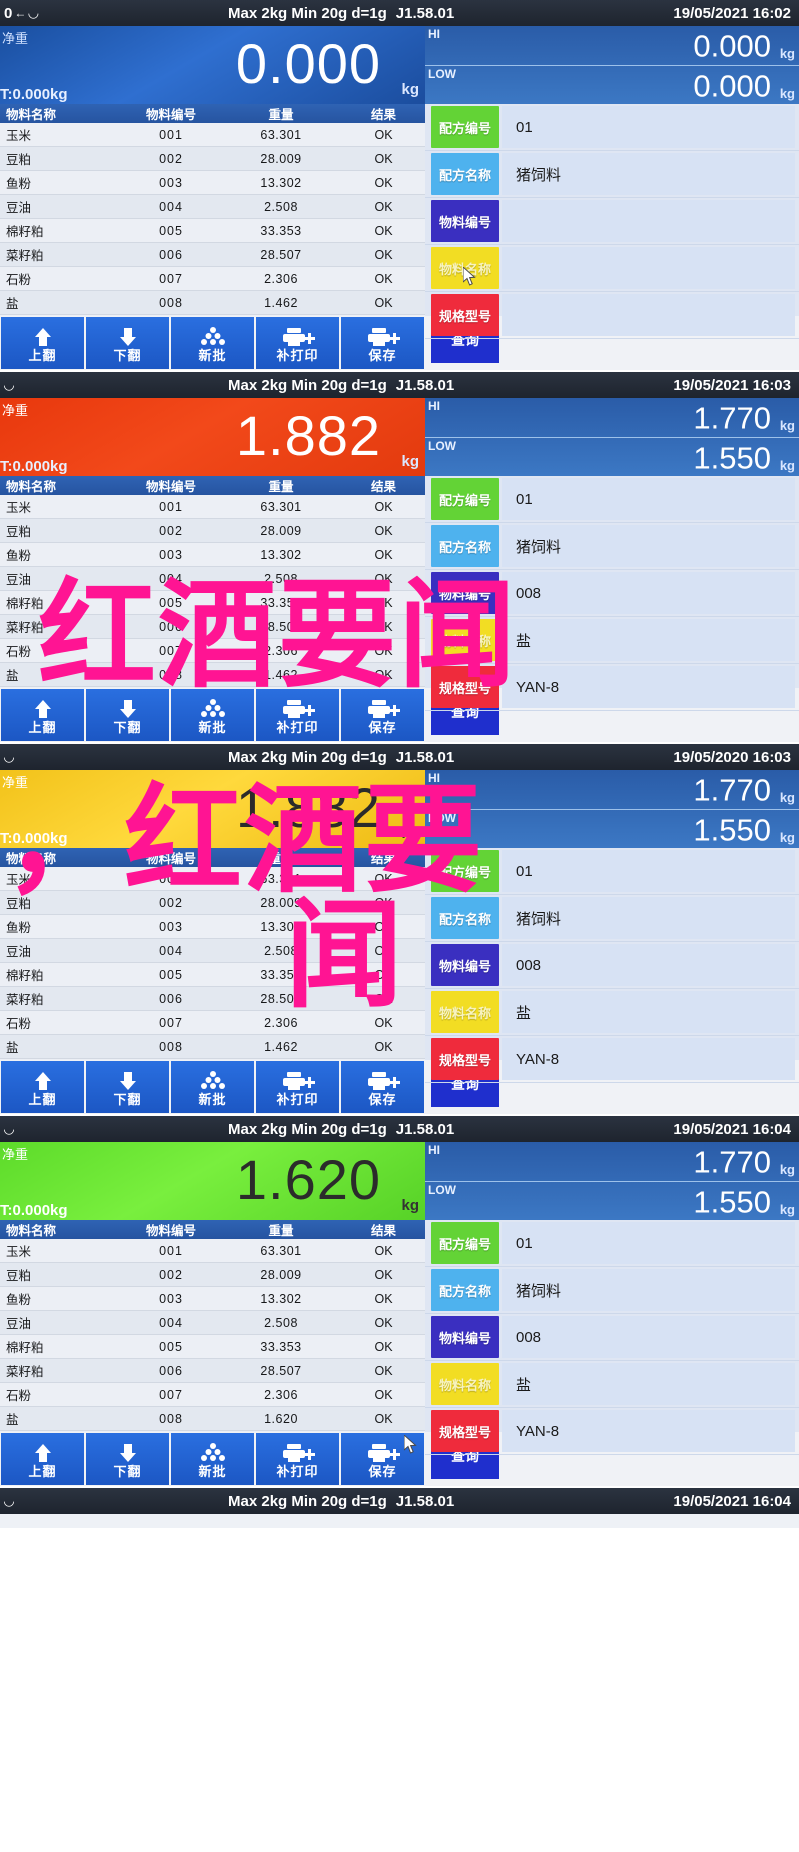 Image resolution: width=799 pixels, height=1852 pixels. Describe the element at coordinates (127, 355) in the screenshot. I see `page-down-label: 下翻` at that location.